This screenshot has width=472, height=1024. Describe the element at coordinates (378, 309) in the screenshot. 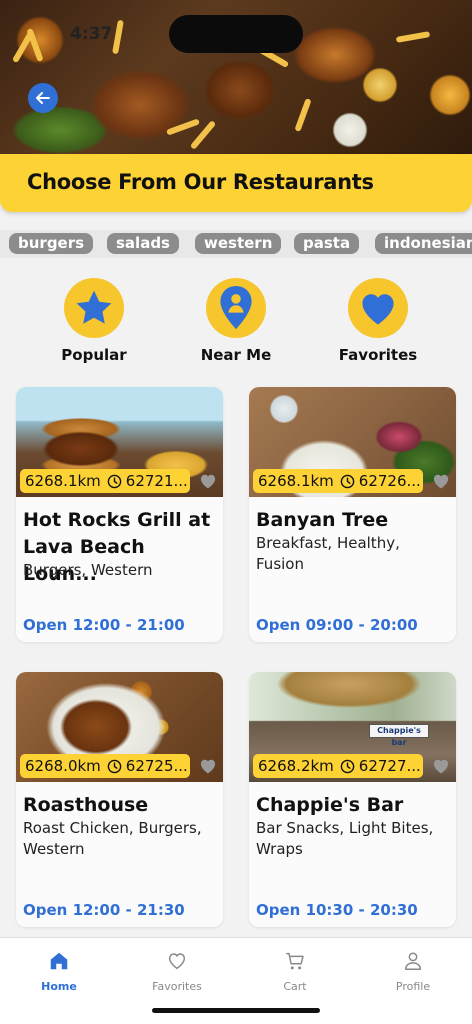

I see `heart-icon` at that location.